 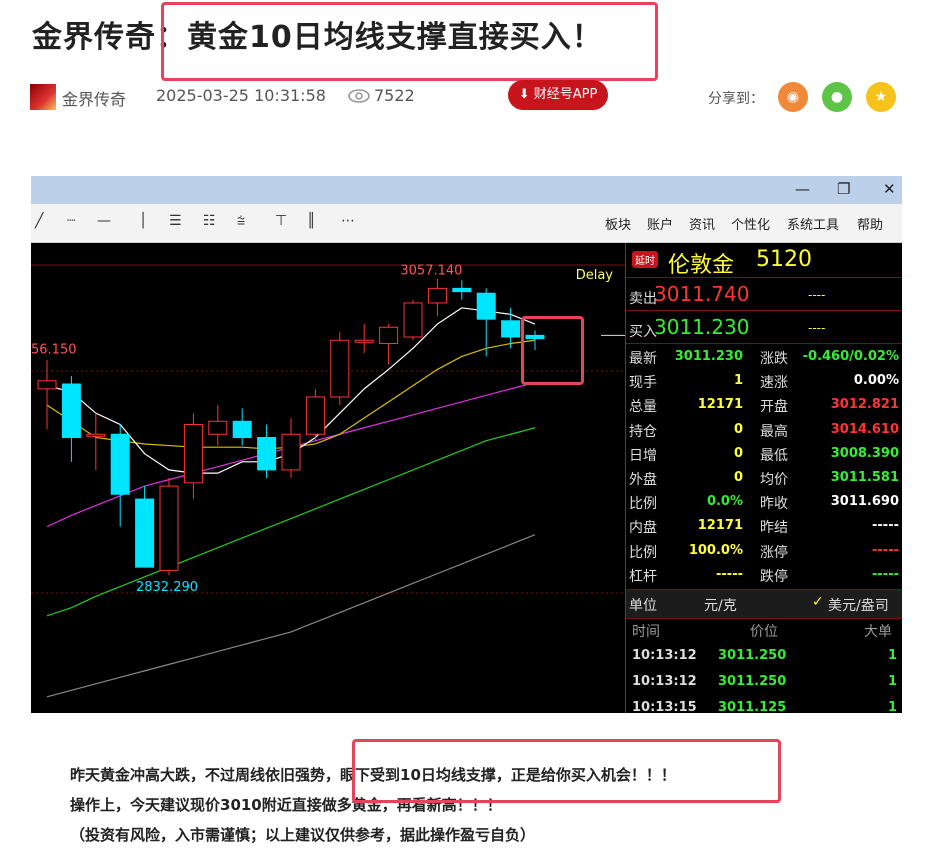 I want to click on quote-stat-label: 比例, so click(x=643, y=552).